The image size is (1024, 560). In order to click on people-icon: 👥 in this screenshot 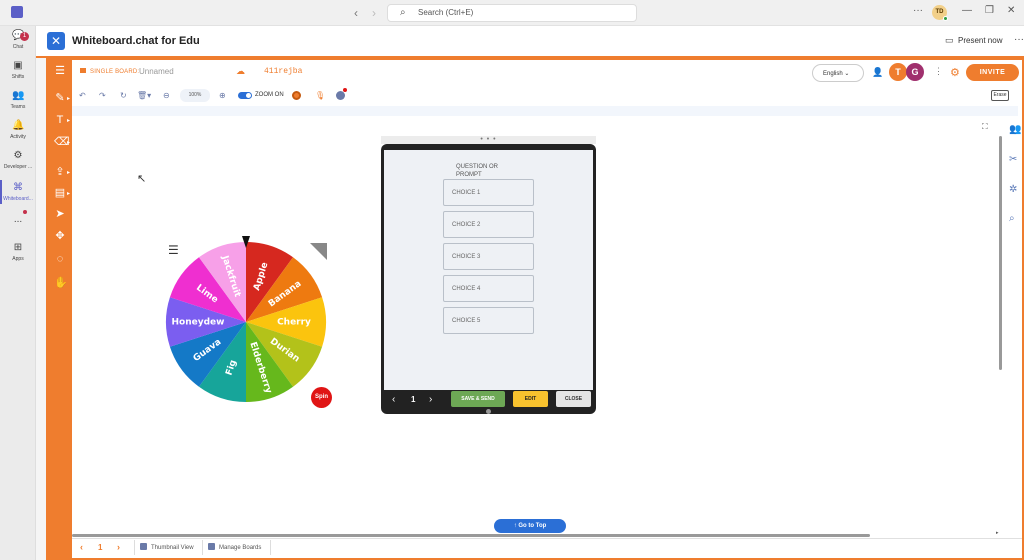, I will do `click(1015, 129)`.